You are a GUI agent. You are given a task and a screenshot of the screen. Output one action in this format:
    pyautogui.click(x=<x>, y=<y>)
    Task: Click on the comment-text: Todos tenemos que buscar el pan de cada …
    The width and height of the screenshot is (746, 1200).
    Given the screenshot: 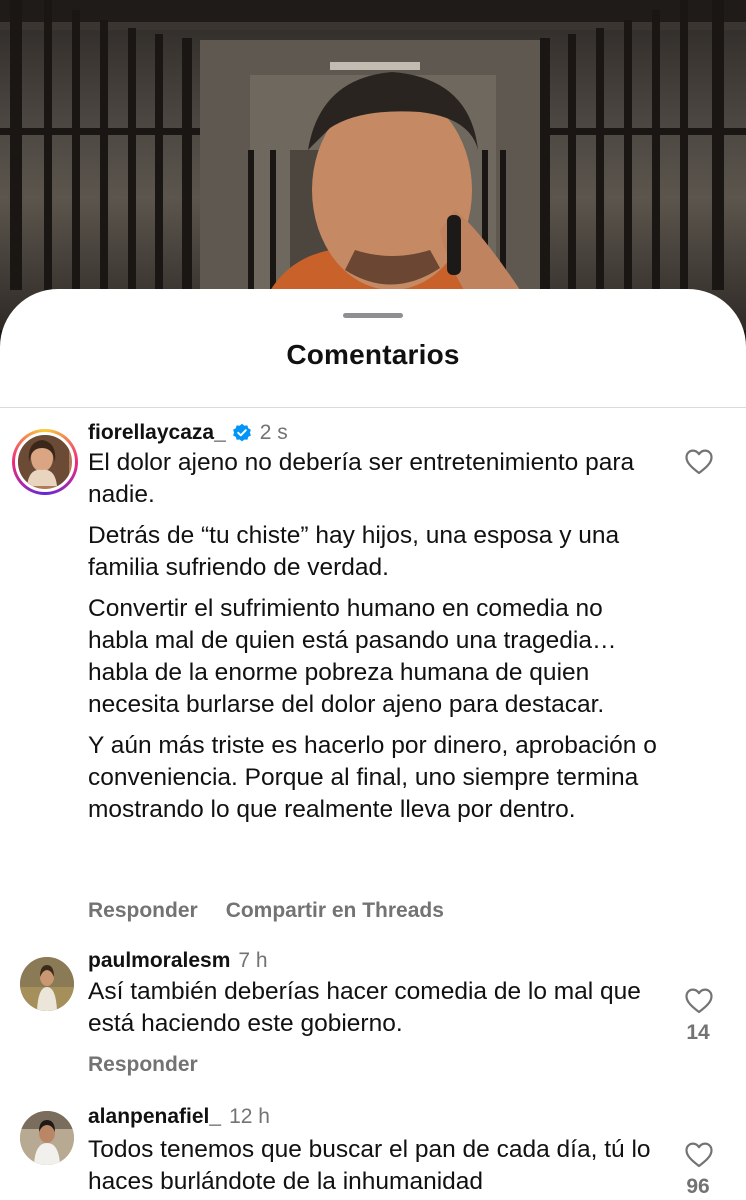 What is the action you would take?
    pyautogui.click(x=373, y=1167)
    